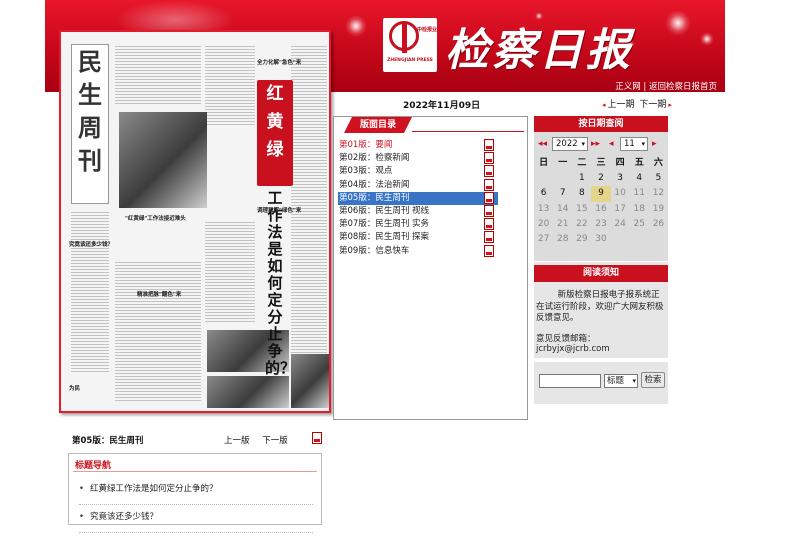 The width and height of the screenshot is (800, 540). What do you see at coordinates (196, 522) in the screenshot?
I see `headline-item: 究竟该还多少钱？` at bounding box center [196, 522].